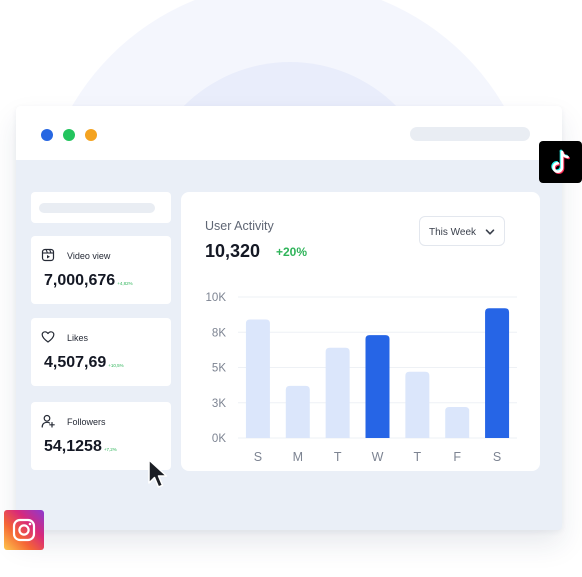 This screenshot has height=577, width=582. Describe the element at coordinates (86, 422) in the screenshot. I see `stat-label: Followers` at that location.